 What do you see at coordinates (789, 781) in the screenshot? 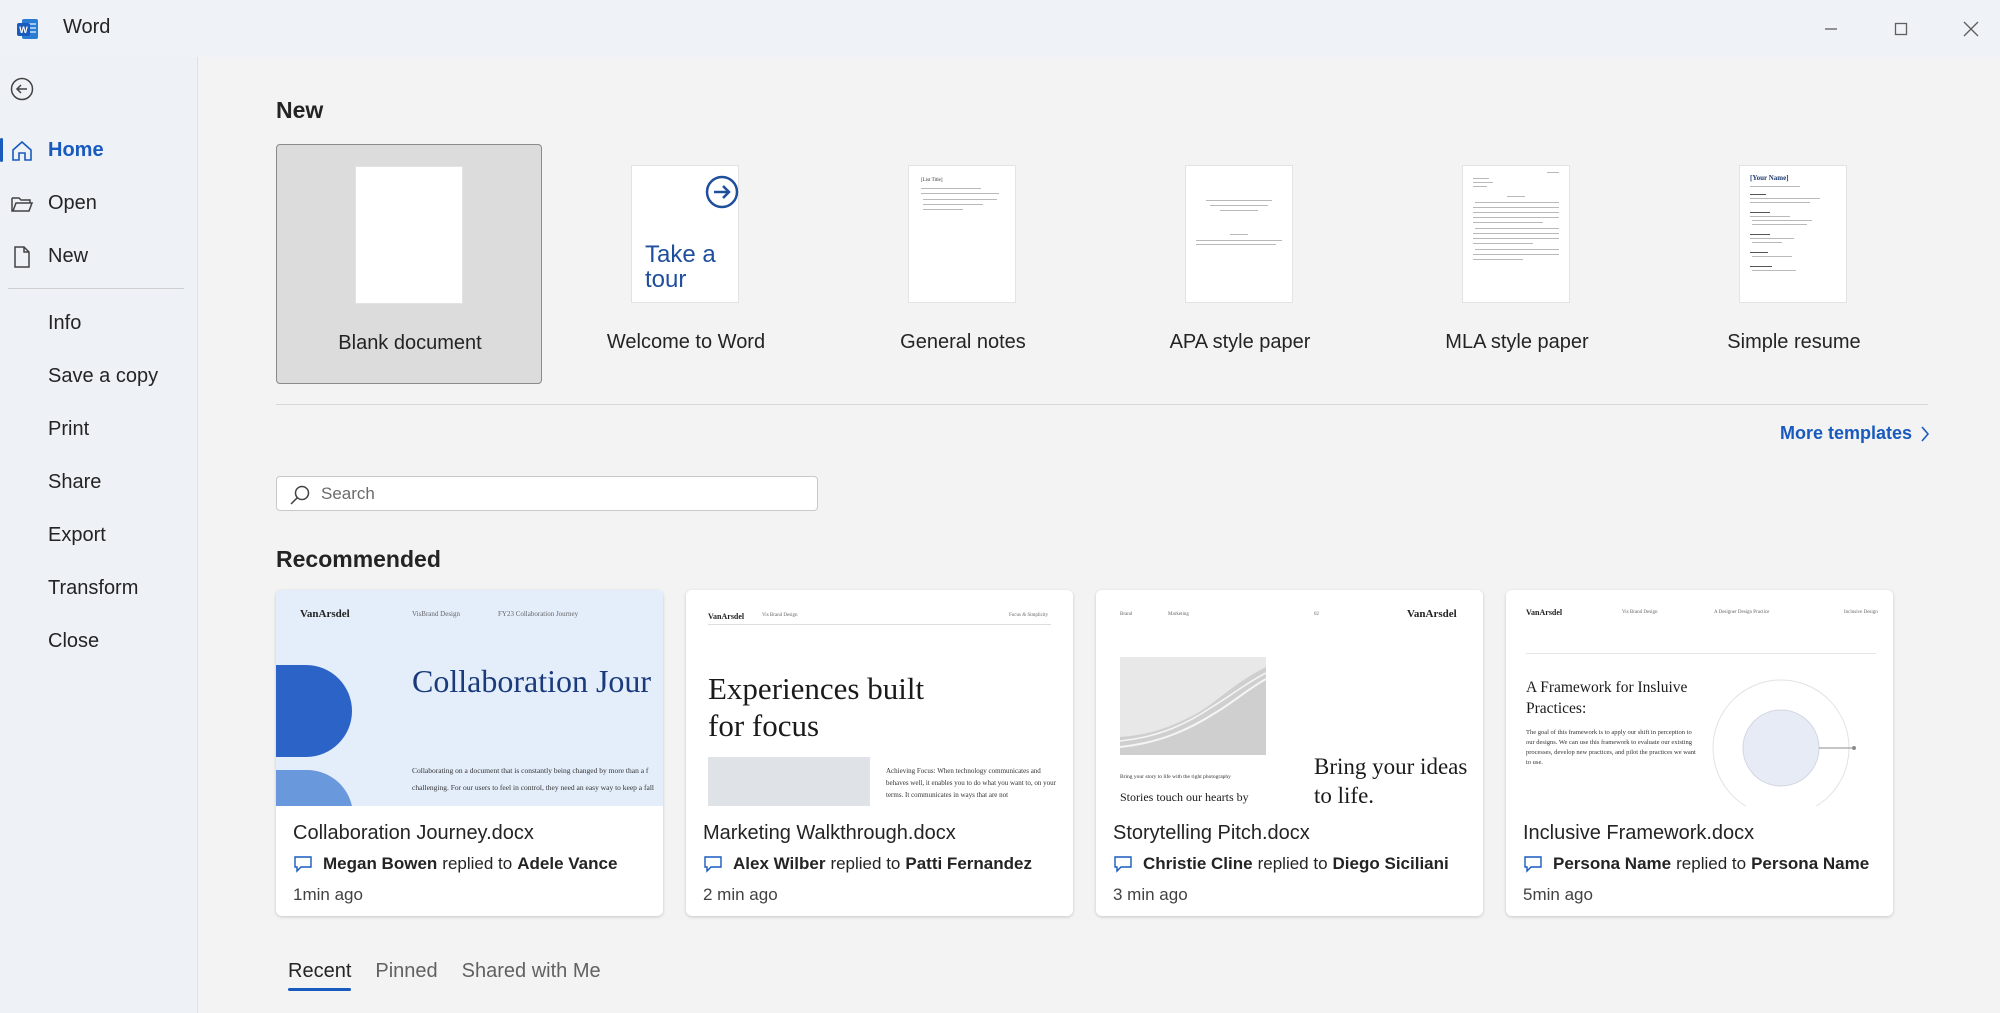
I see `preview-image` at bounding box center [789, 781].